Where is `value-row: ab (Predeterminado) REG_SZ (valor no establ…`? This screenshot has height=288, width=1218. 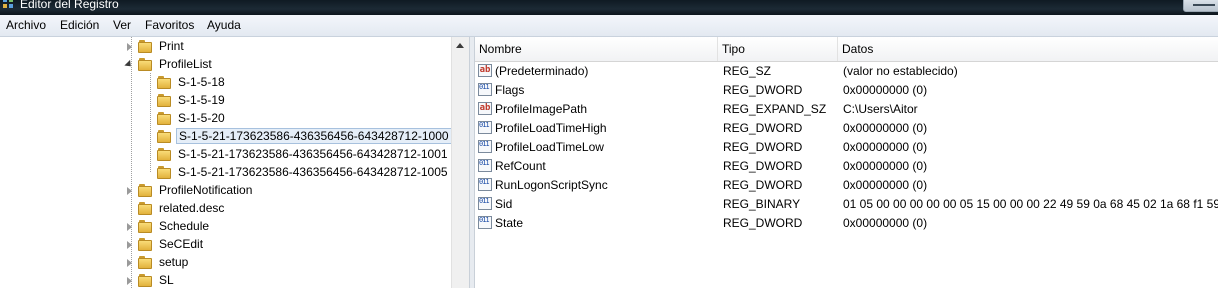
value-row: ab (Predeterminado) REG_SZ (valor no establ… is located at coordinates (846, 71).